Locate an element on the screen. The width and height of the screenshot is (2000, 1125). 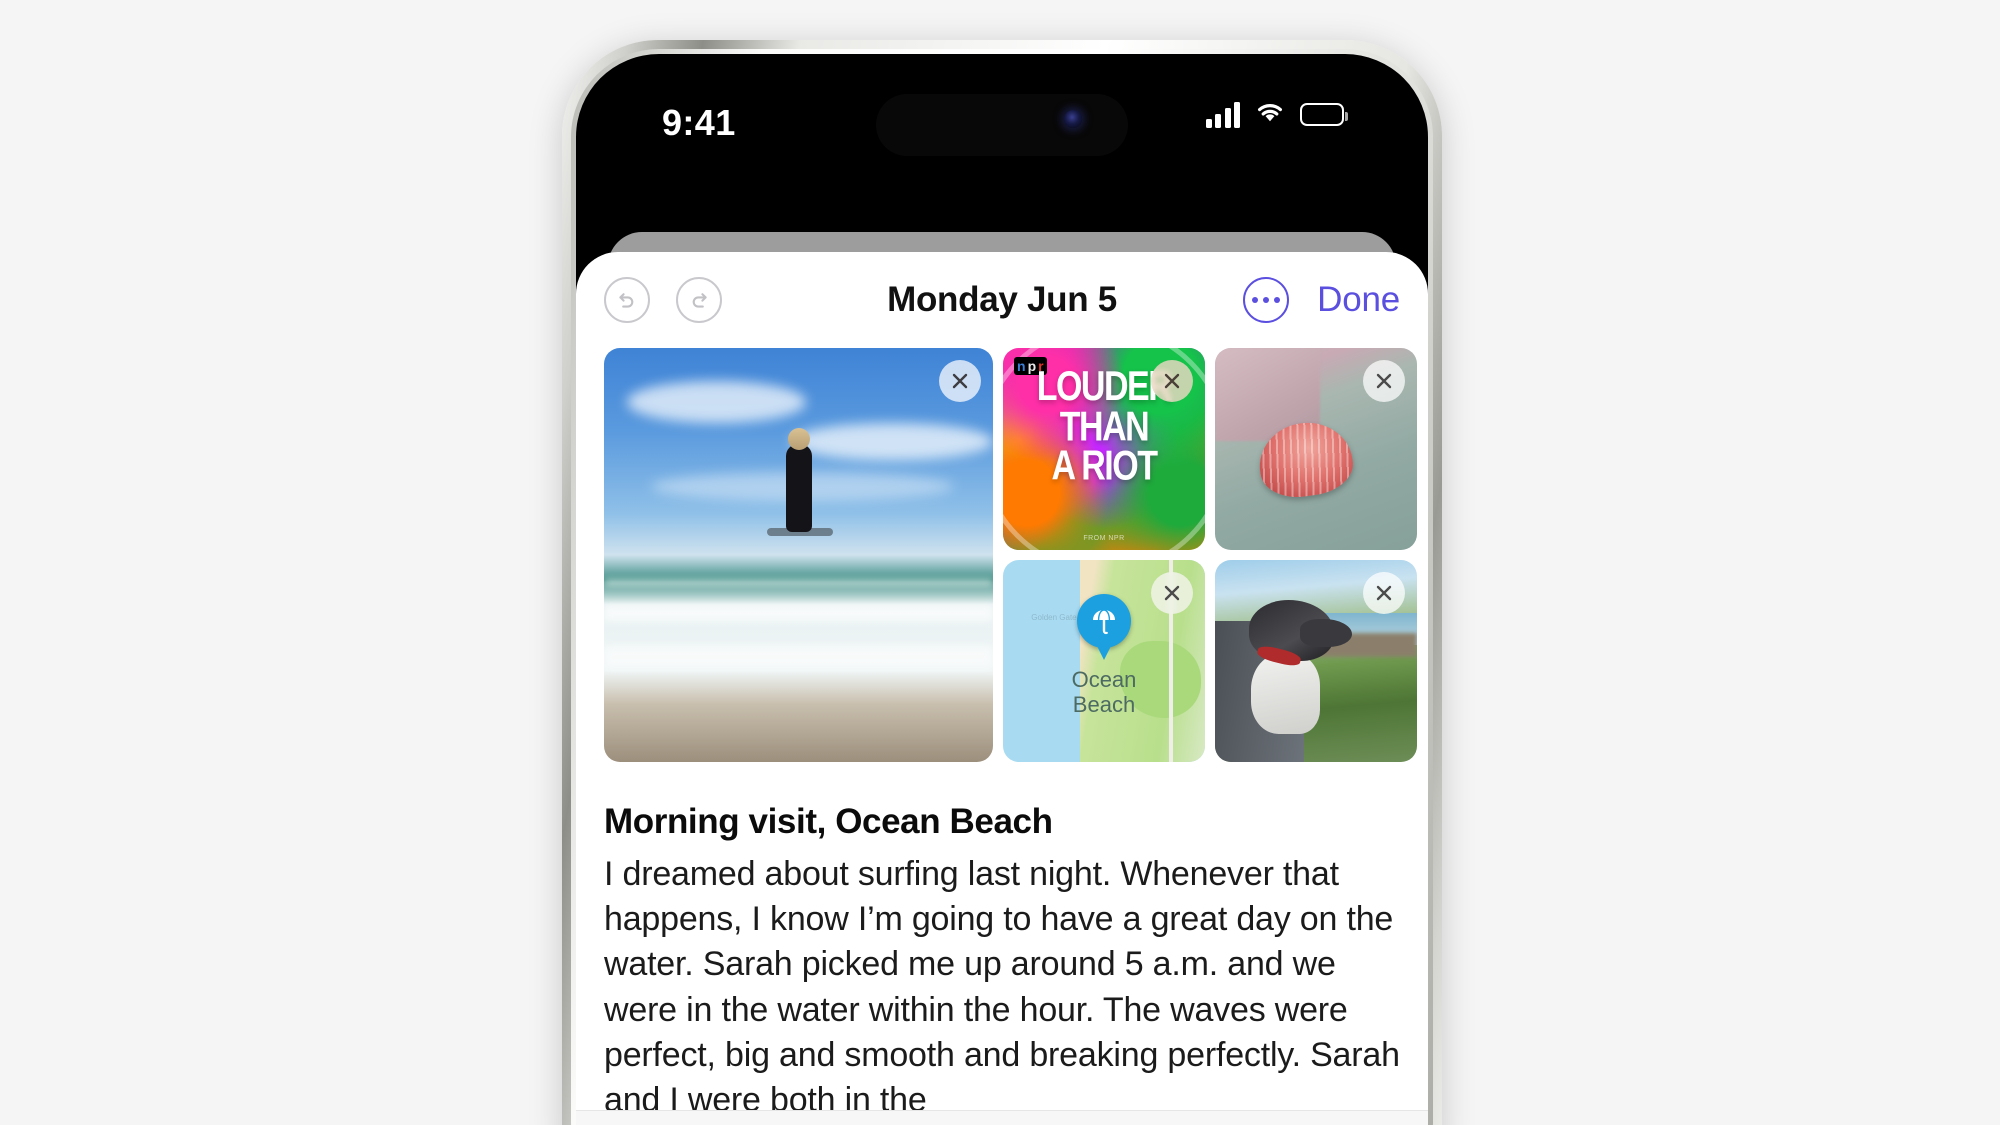
wifi-icon is located at coordinates (1270, 114).